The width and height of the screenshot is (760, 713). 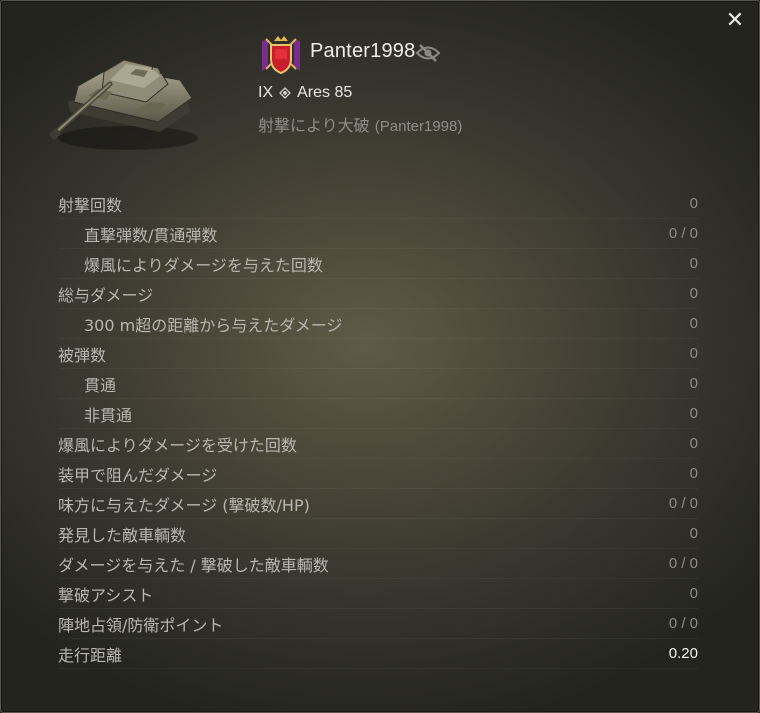 What do you see at coordinates (378, 354) in the screenshot?
I see `stat-row: 被弾数 0` at bounding box center [378, 354].